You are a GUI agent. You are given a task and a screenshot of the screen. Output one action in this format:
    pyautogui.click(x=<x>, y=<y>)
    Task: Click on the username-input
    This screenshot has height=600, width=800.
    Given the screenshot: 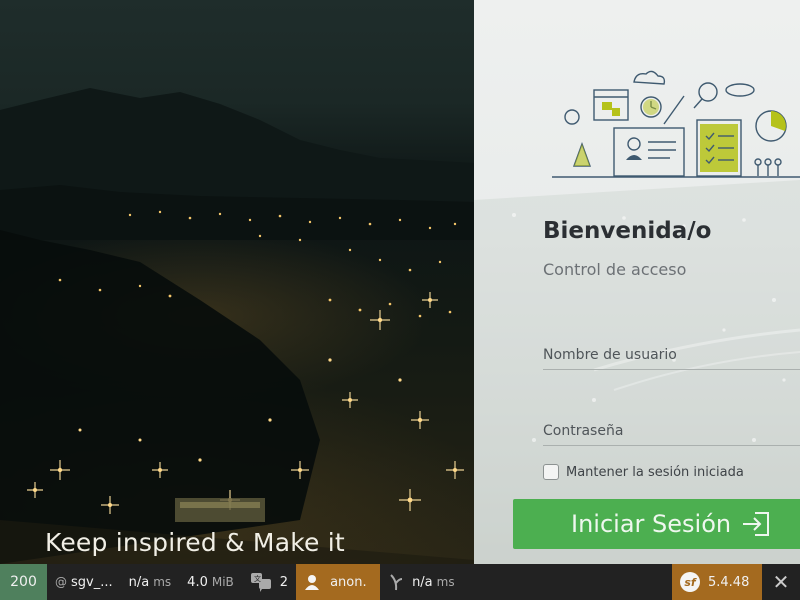 What is the action you would take?
    pyautogui.click(x=671, y=355)
    